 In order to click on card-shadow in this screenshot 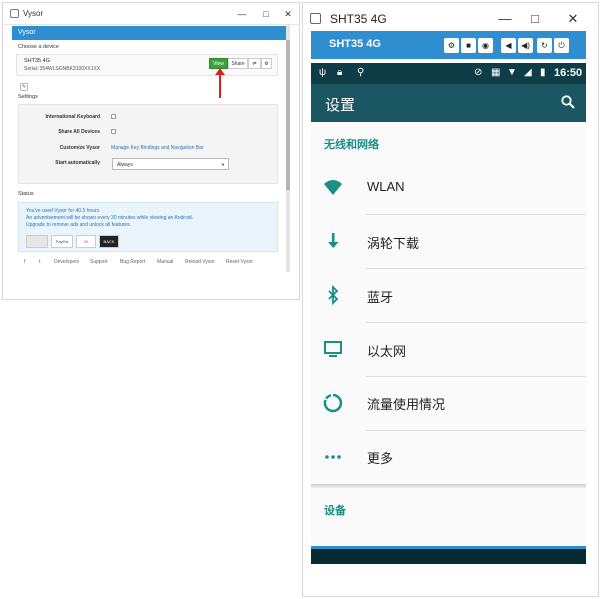, I will do `click(448, 486)`.